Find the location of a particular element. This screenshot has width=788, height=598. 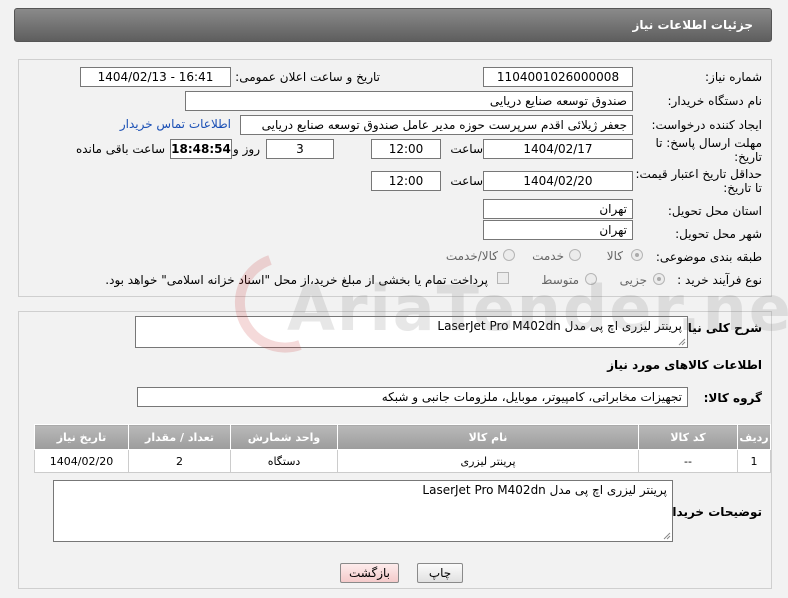

announce-datetime-field: 1404/02/13 - 16:41 is located at coordinates (155, 77).